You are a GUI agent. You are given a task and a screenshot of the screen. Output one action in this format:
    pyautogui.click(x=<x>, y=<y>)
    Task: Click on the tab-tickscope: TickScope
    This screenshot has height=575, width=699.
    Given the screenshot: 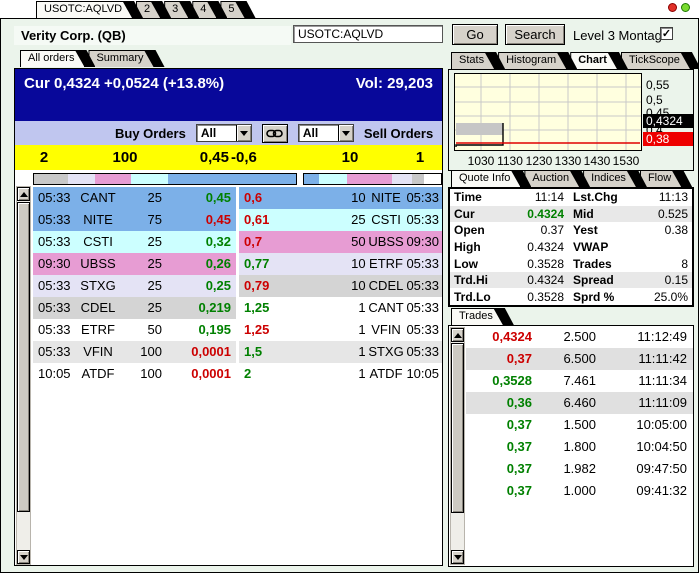 What is the action you would take?
    pyautogui.click(x=660, y=60)
    